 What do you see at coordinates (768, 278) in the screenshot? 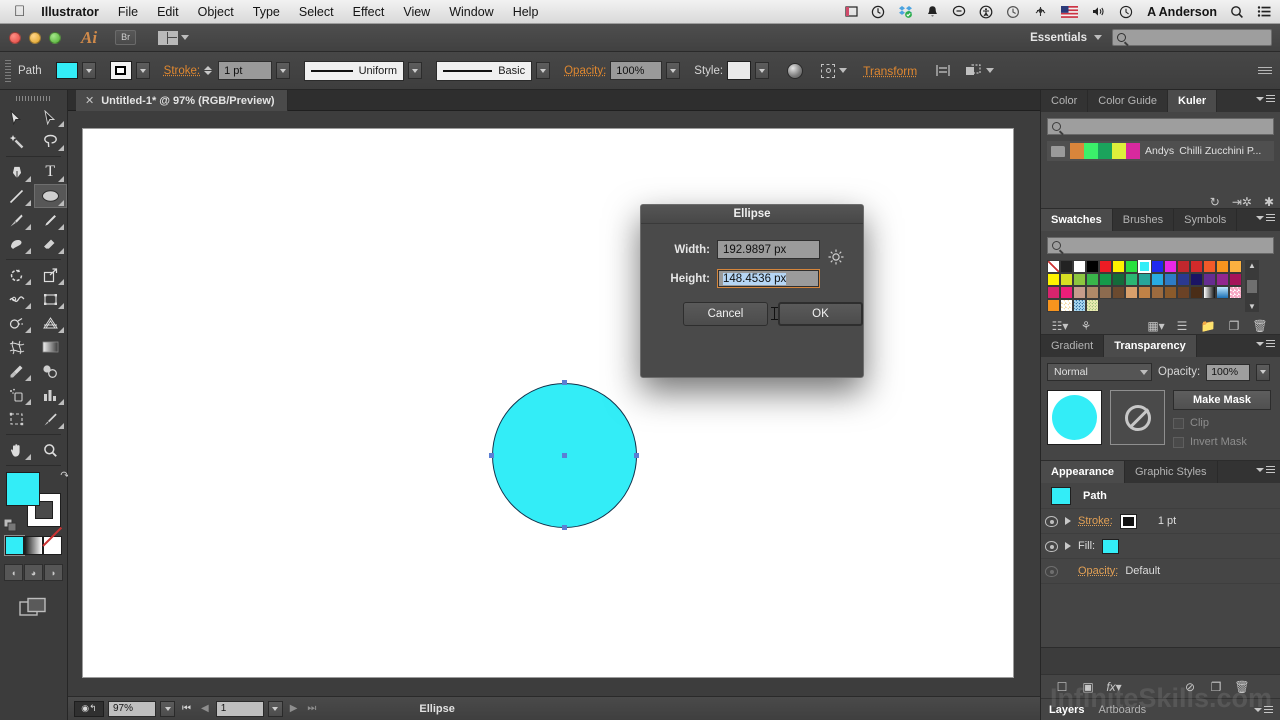
I see `height-input: 148.4536 px` at bounding box center [768, 278].